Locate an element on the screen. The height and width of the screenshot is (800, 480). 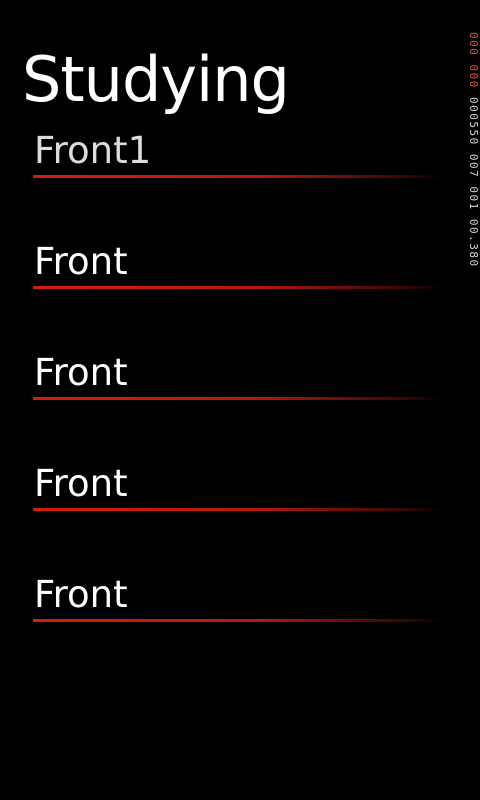
frame-rate-counter: 000 000 000550 007 001 00.380 is located at coordinates (471, 217).